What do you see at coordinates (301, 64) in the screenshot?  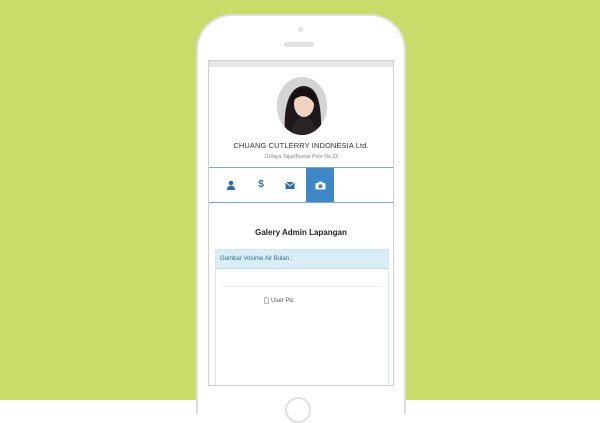 I see `screen-top-bar` at bounding box center [301, 64].